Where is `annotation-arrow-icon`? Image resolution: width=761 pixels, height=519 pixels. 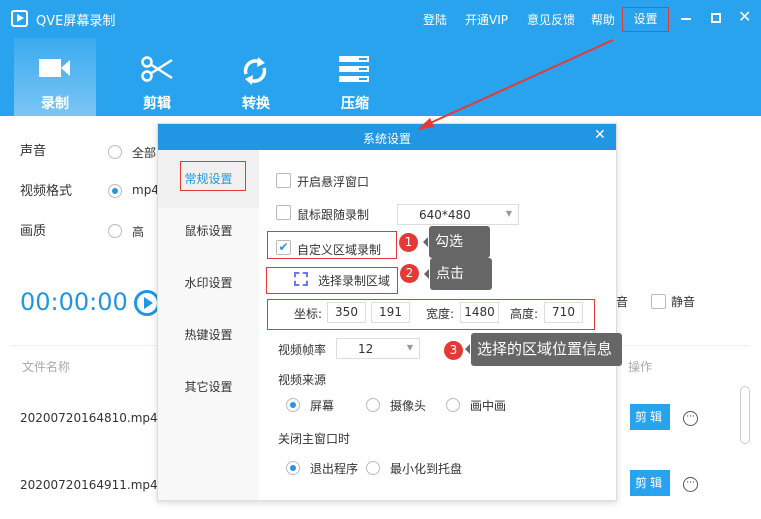 annotation-arrow-icon is located at coordinates (515, 84).